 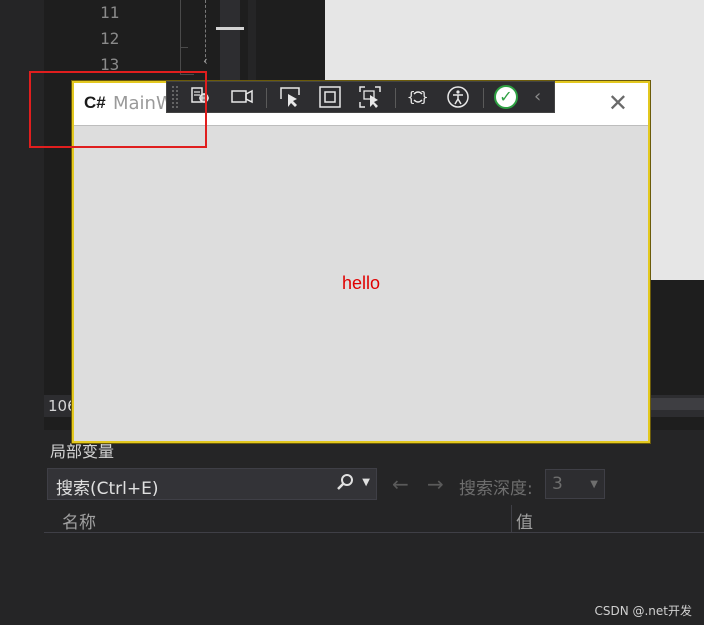 What do you see at coordinates (400, 484) in the screenshot?
I see `back-arrow-icon: ←` at bounding box center [400, 484].